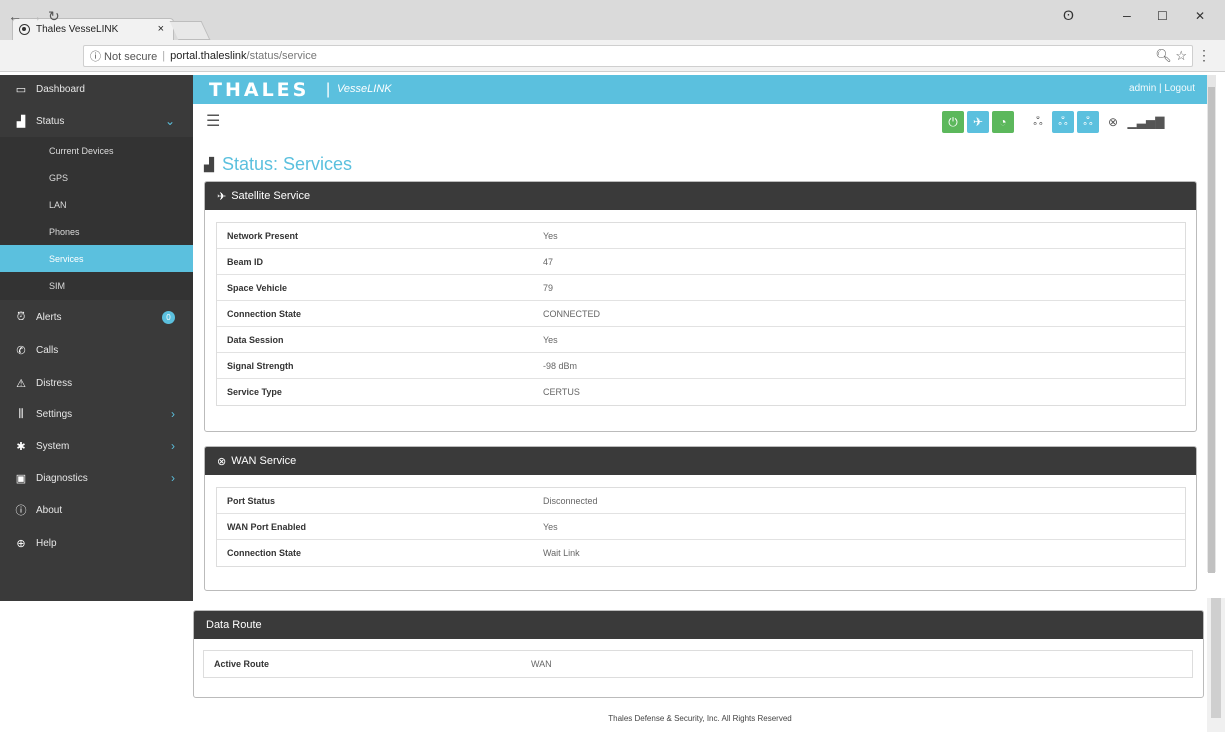 This screenshot has height=732, width=1225. Describe the element at coordinates (47, 350) in the screenshot. I see `sidebar-item-label: Calls` at that location.